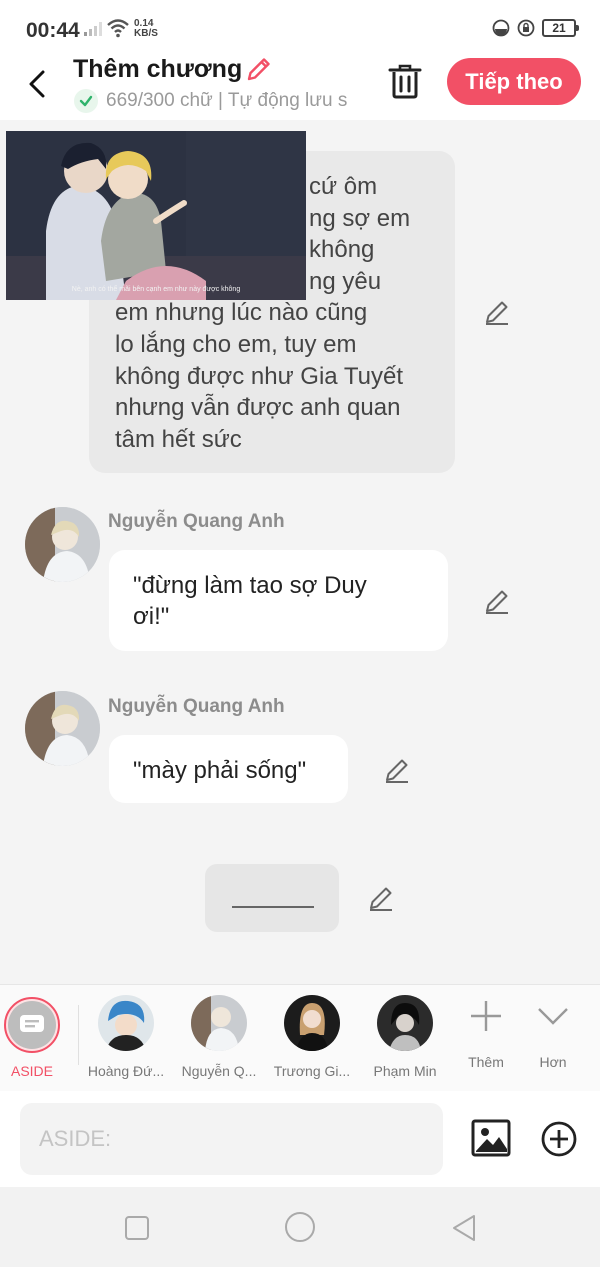  I want to click on home-icon, so click(300, 1227).